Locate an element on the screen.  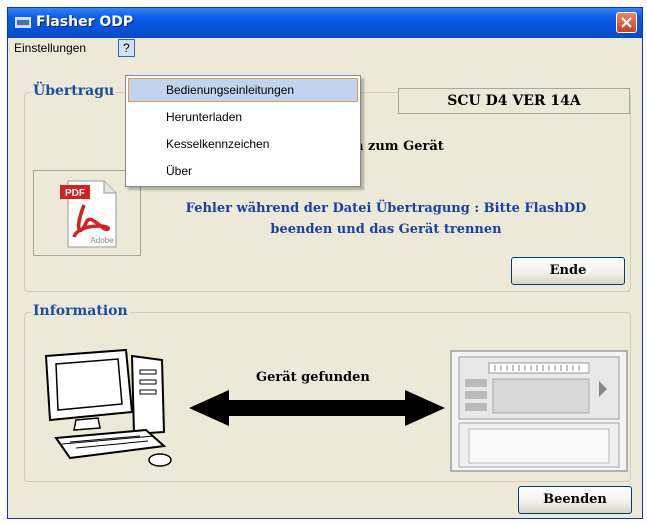
information-group-title: Information is located at coordinates (80, 311).